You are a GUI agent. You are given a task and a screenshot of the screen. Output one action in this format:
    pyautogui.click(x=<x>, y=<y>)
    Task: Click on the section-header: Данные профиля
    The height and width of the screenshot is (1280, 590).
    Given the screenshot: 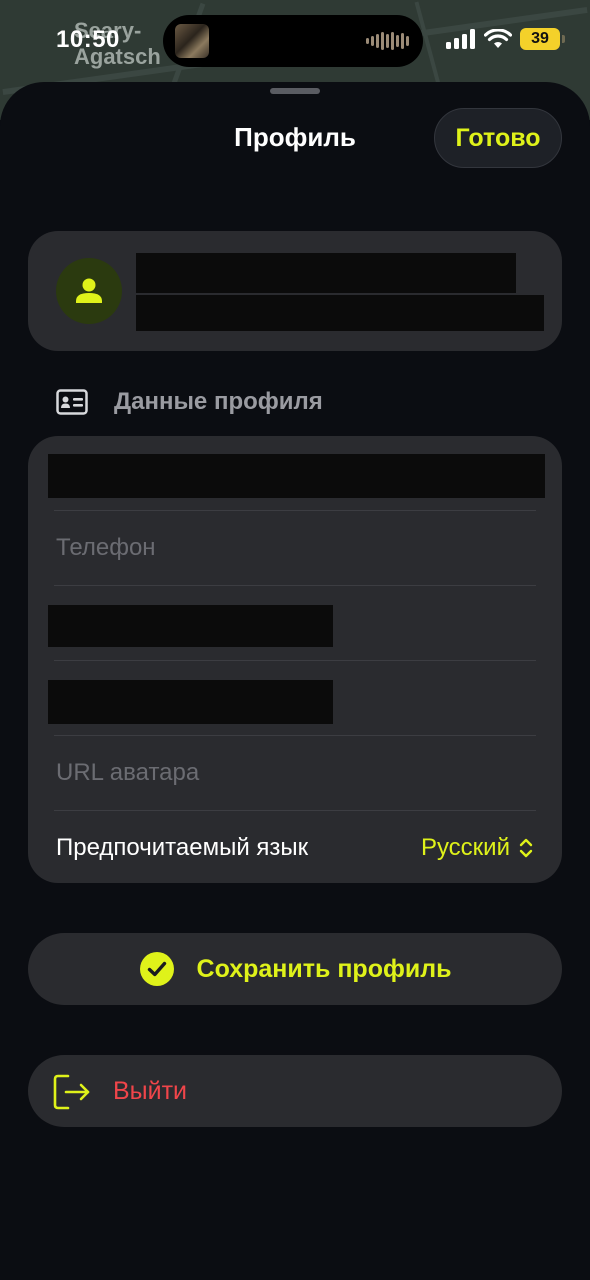 What is the action you would take?
    pyautogui.click(x=189, y=402)
    